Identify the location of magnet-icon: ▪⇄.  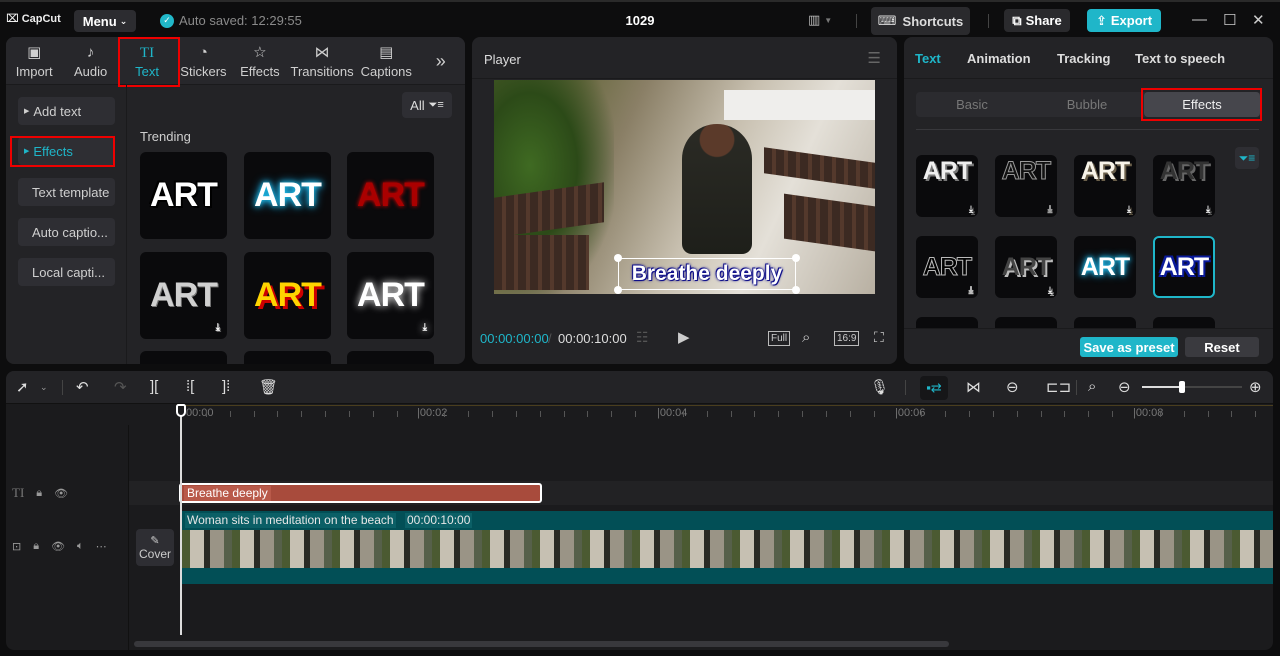
(934, 387).